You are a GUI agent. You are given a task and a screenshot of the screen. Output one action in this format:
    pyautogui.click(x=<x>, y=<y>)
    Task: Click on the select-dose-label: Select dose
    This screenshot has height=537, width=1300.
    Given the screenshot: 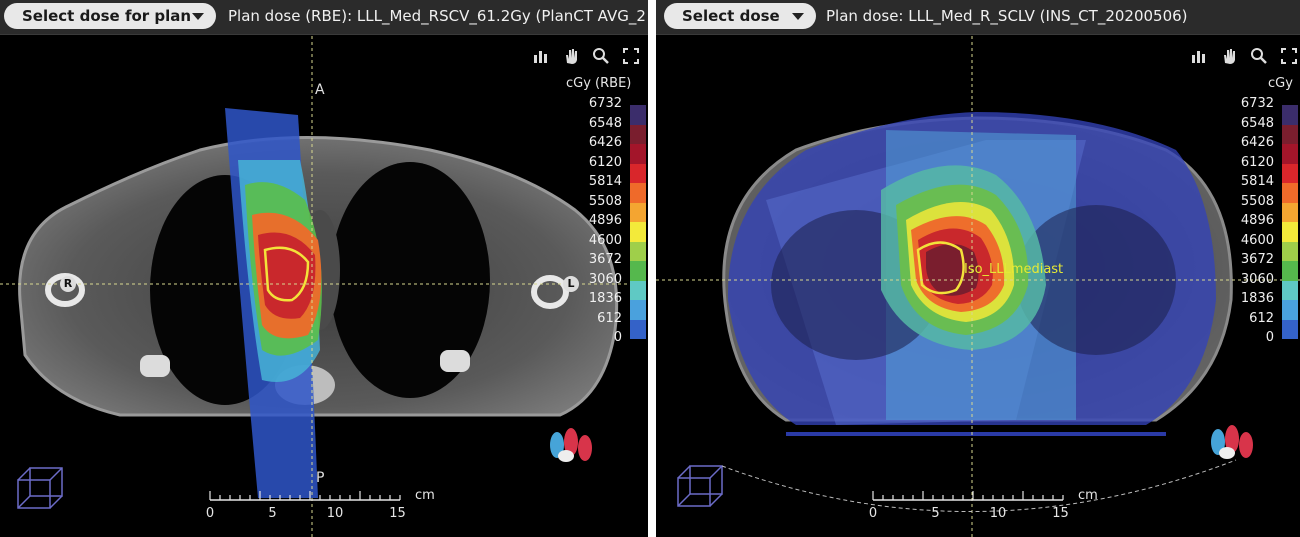 What is the action you would take?
    pyautogui.click(x=731, y=16)
    